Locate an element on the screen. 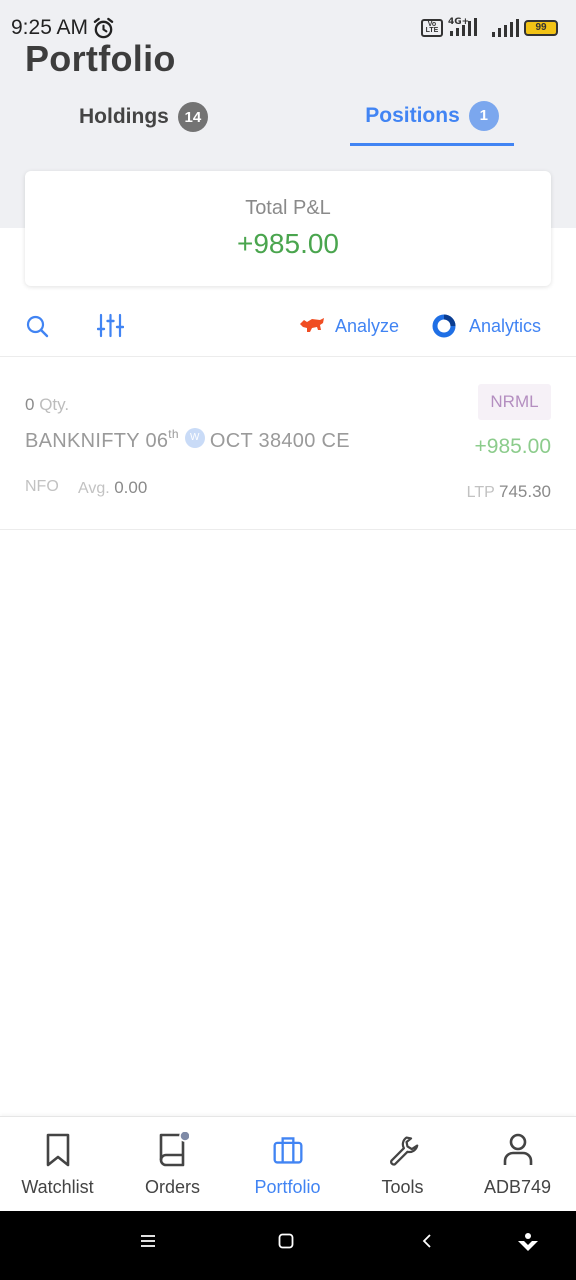 This screenshot has height=1280, width=576. wrench-icon is located at coordinates (403, 1151).